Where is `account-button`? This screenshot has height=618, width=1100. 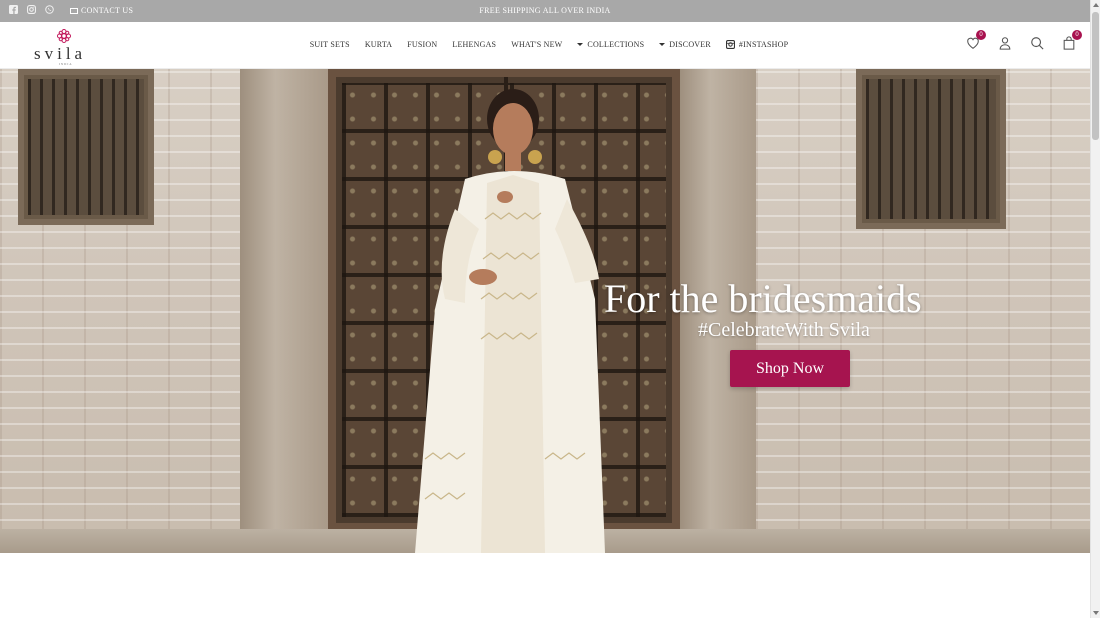 account-button is located at coordinates (1005, 43).